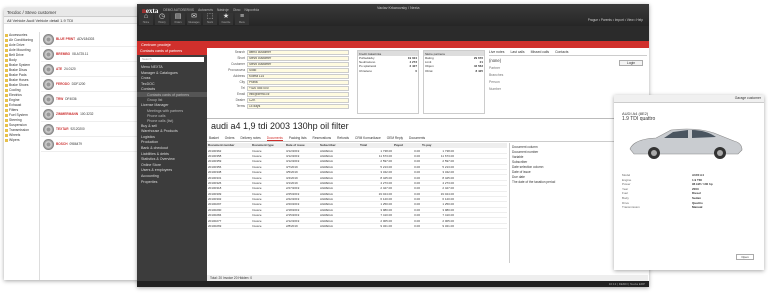  I want to click on sidebar-search-input: Search, so click(172, 59).